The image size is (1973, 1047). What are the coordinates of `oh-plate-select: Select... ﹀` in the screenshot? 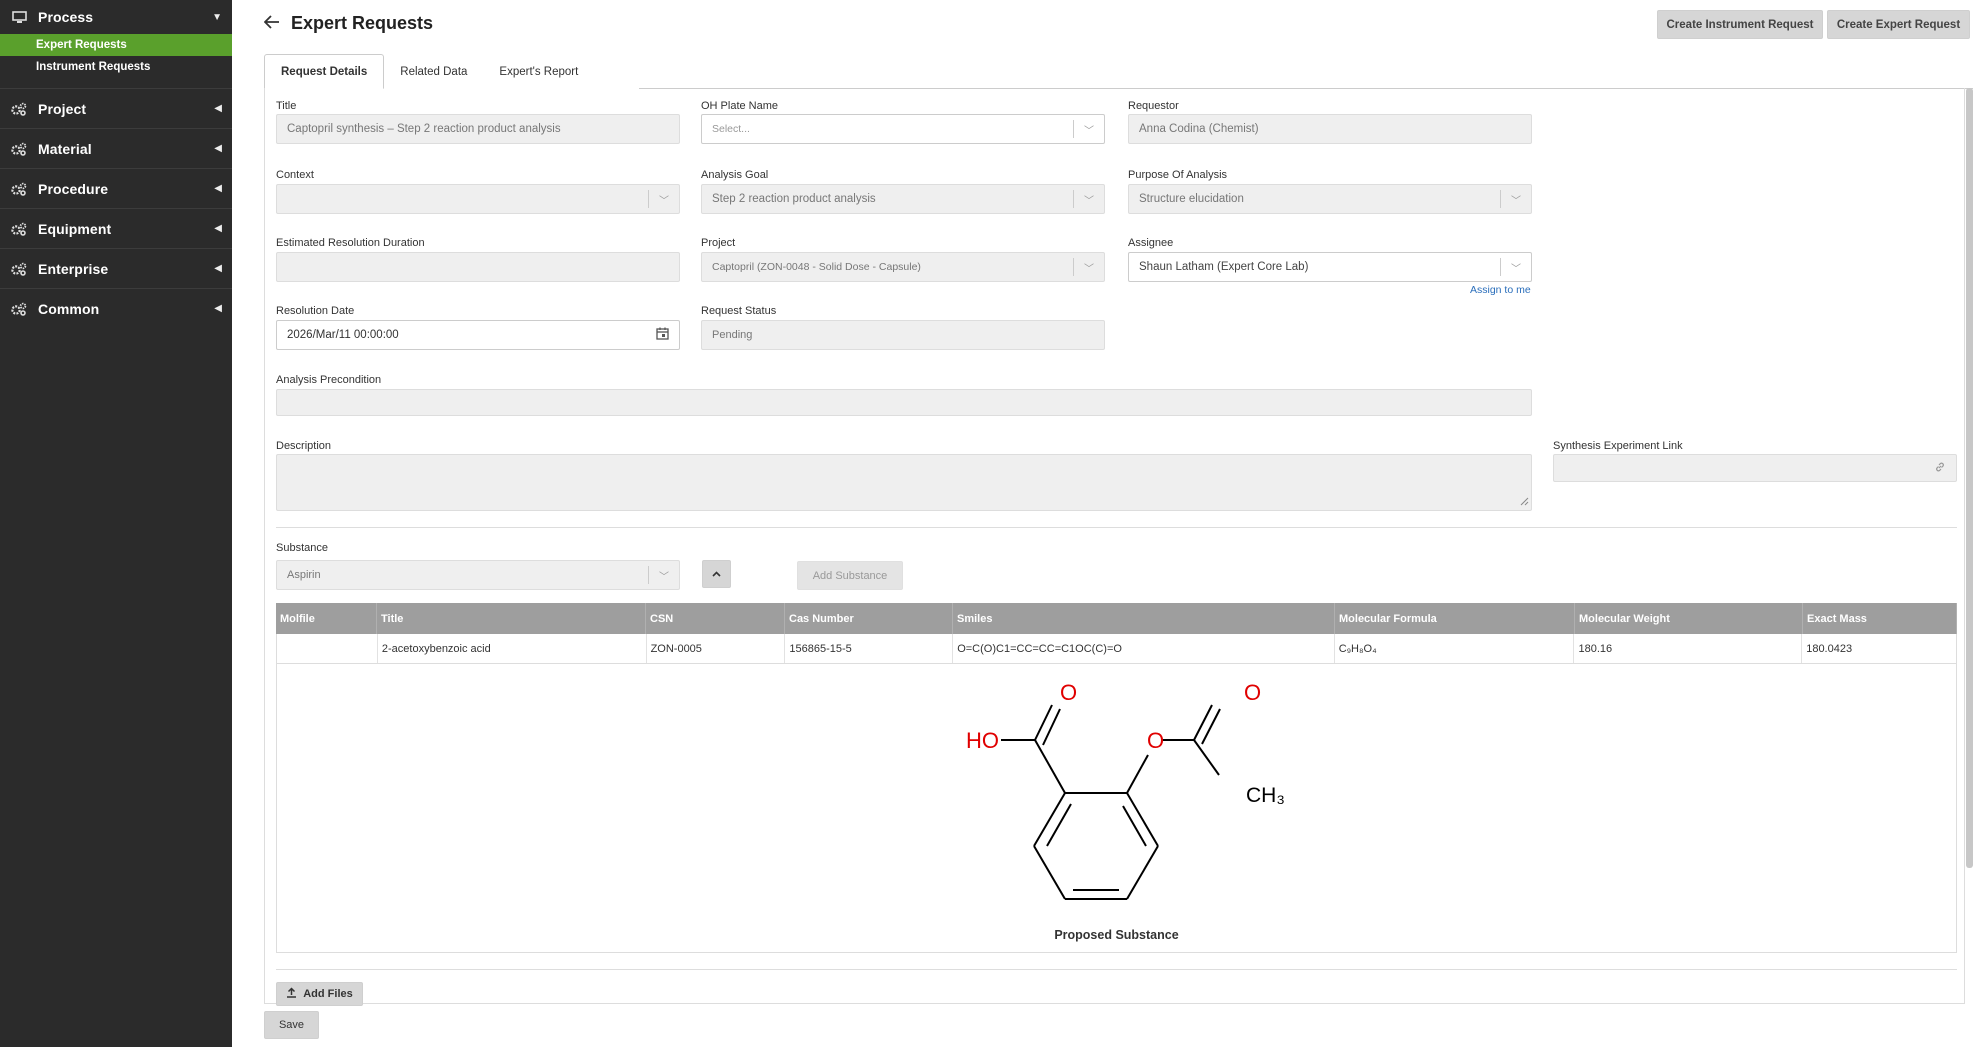 It's located at (903, 129).